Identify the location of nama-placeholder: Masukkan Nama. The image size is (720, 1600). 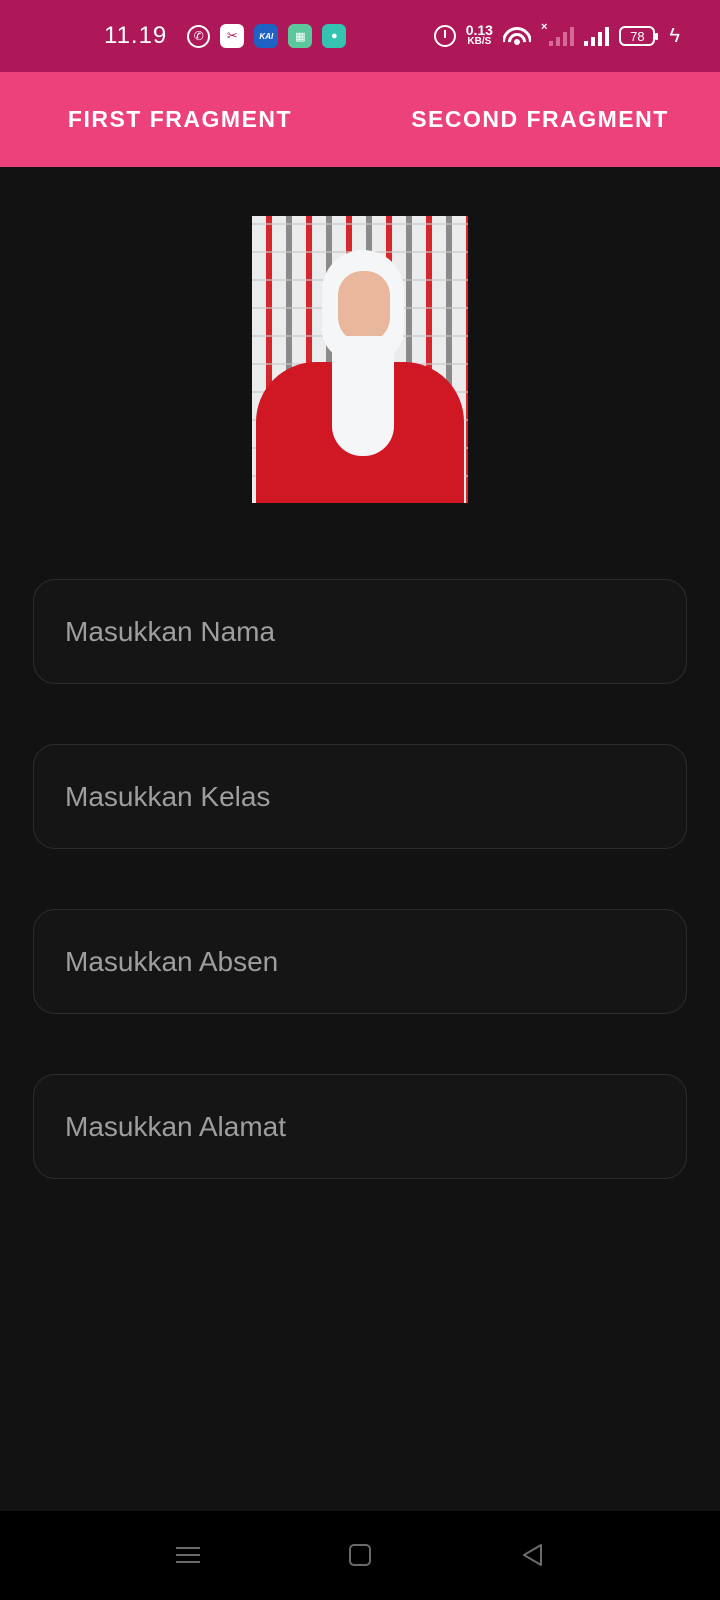
(170, 631).